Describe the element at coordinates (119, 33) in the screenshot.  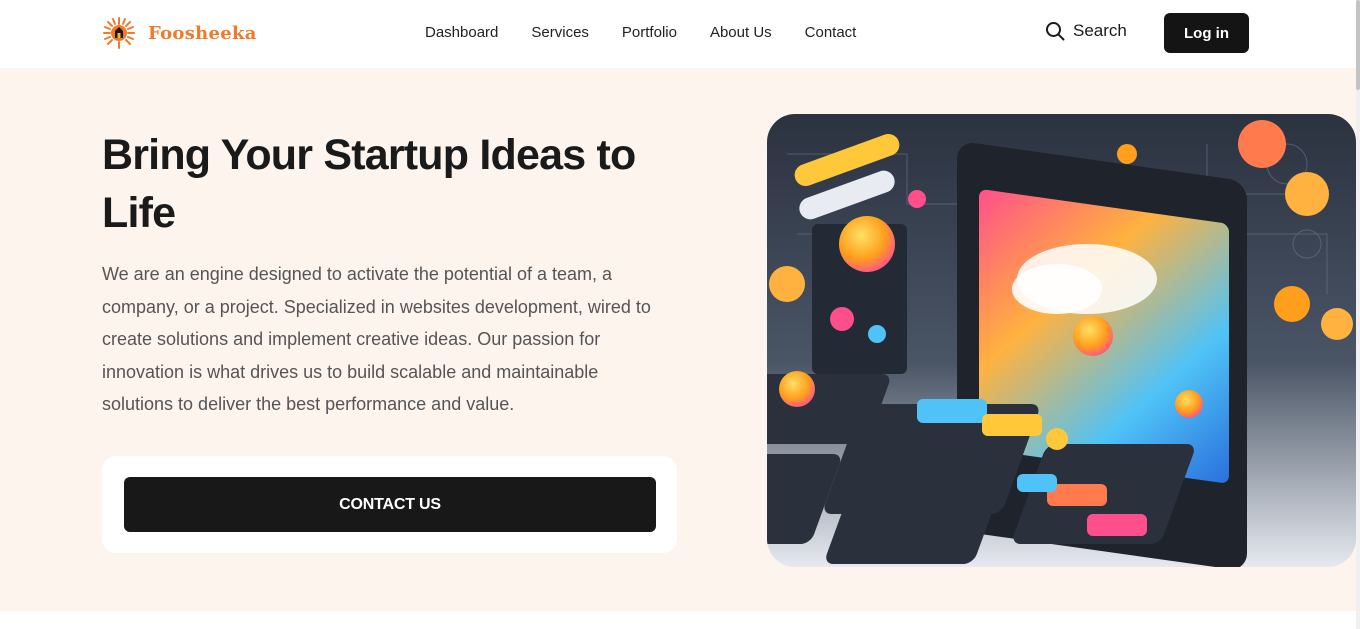
I see `sunburst-logo-icon` at that location.